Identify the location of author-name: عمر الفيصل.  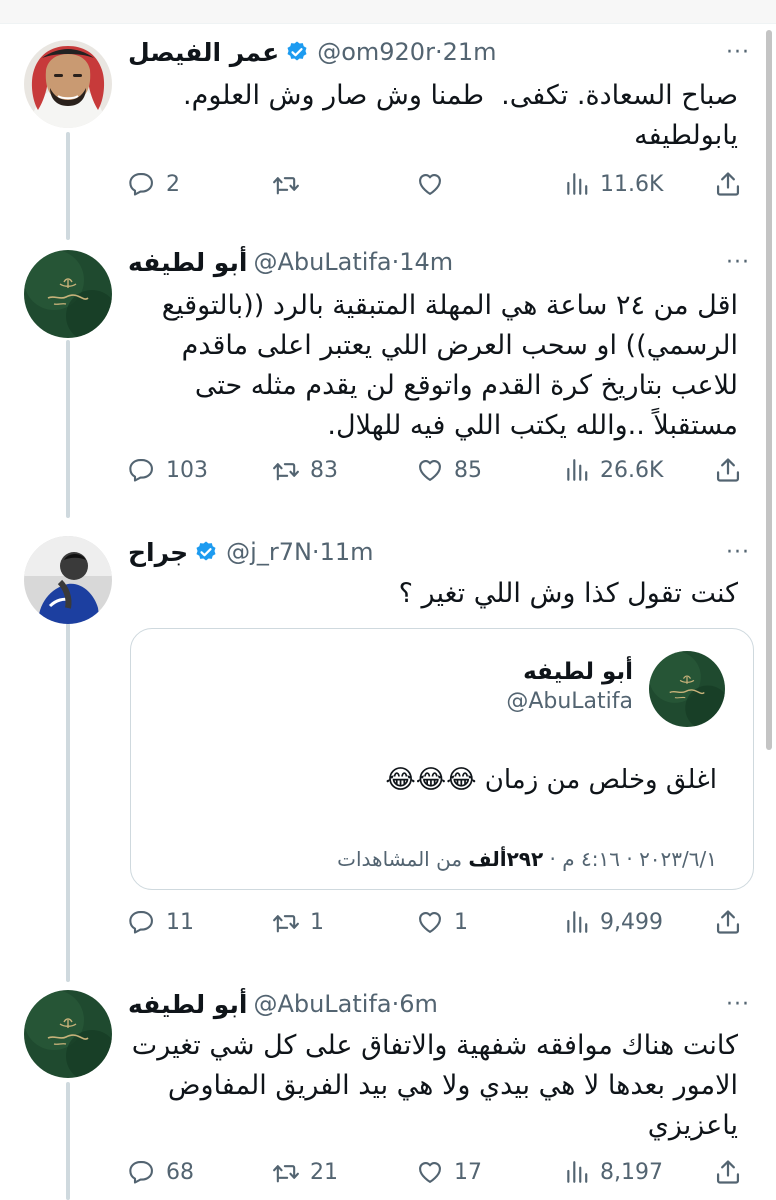
(203, 52).